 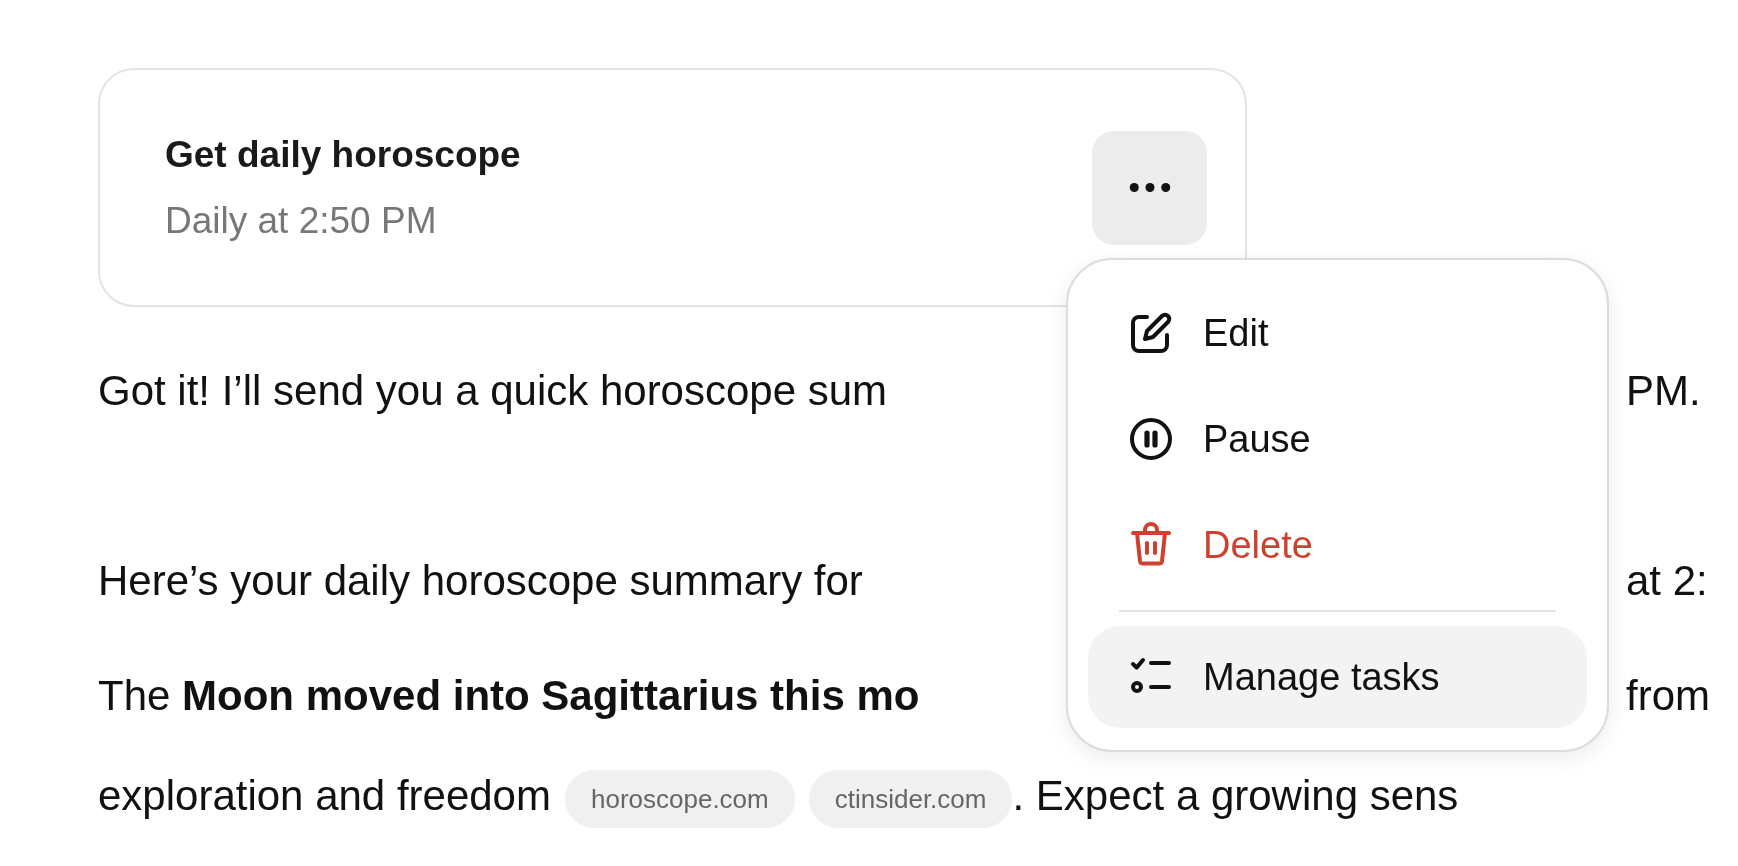 I want to click on source-chip: horoscope.com, so click(x=679, y=798).